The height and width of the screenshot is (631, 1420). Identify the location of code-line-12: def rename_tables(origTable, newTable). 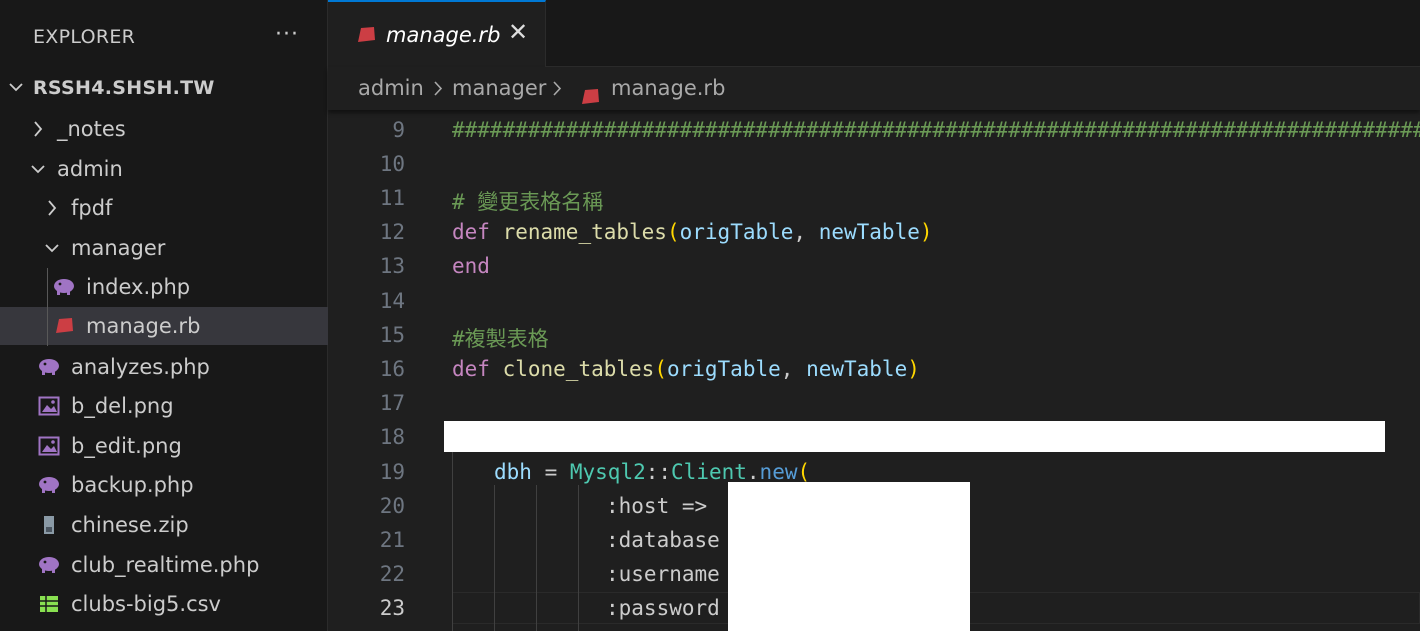
(692, 232).